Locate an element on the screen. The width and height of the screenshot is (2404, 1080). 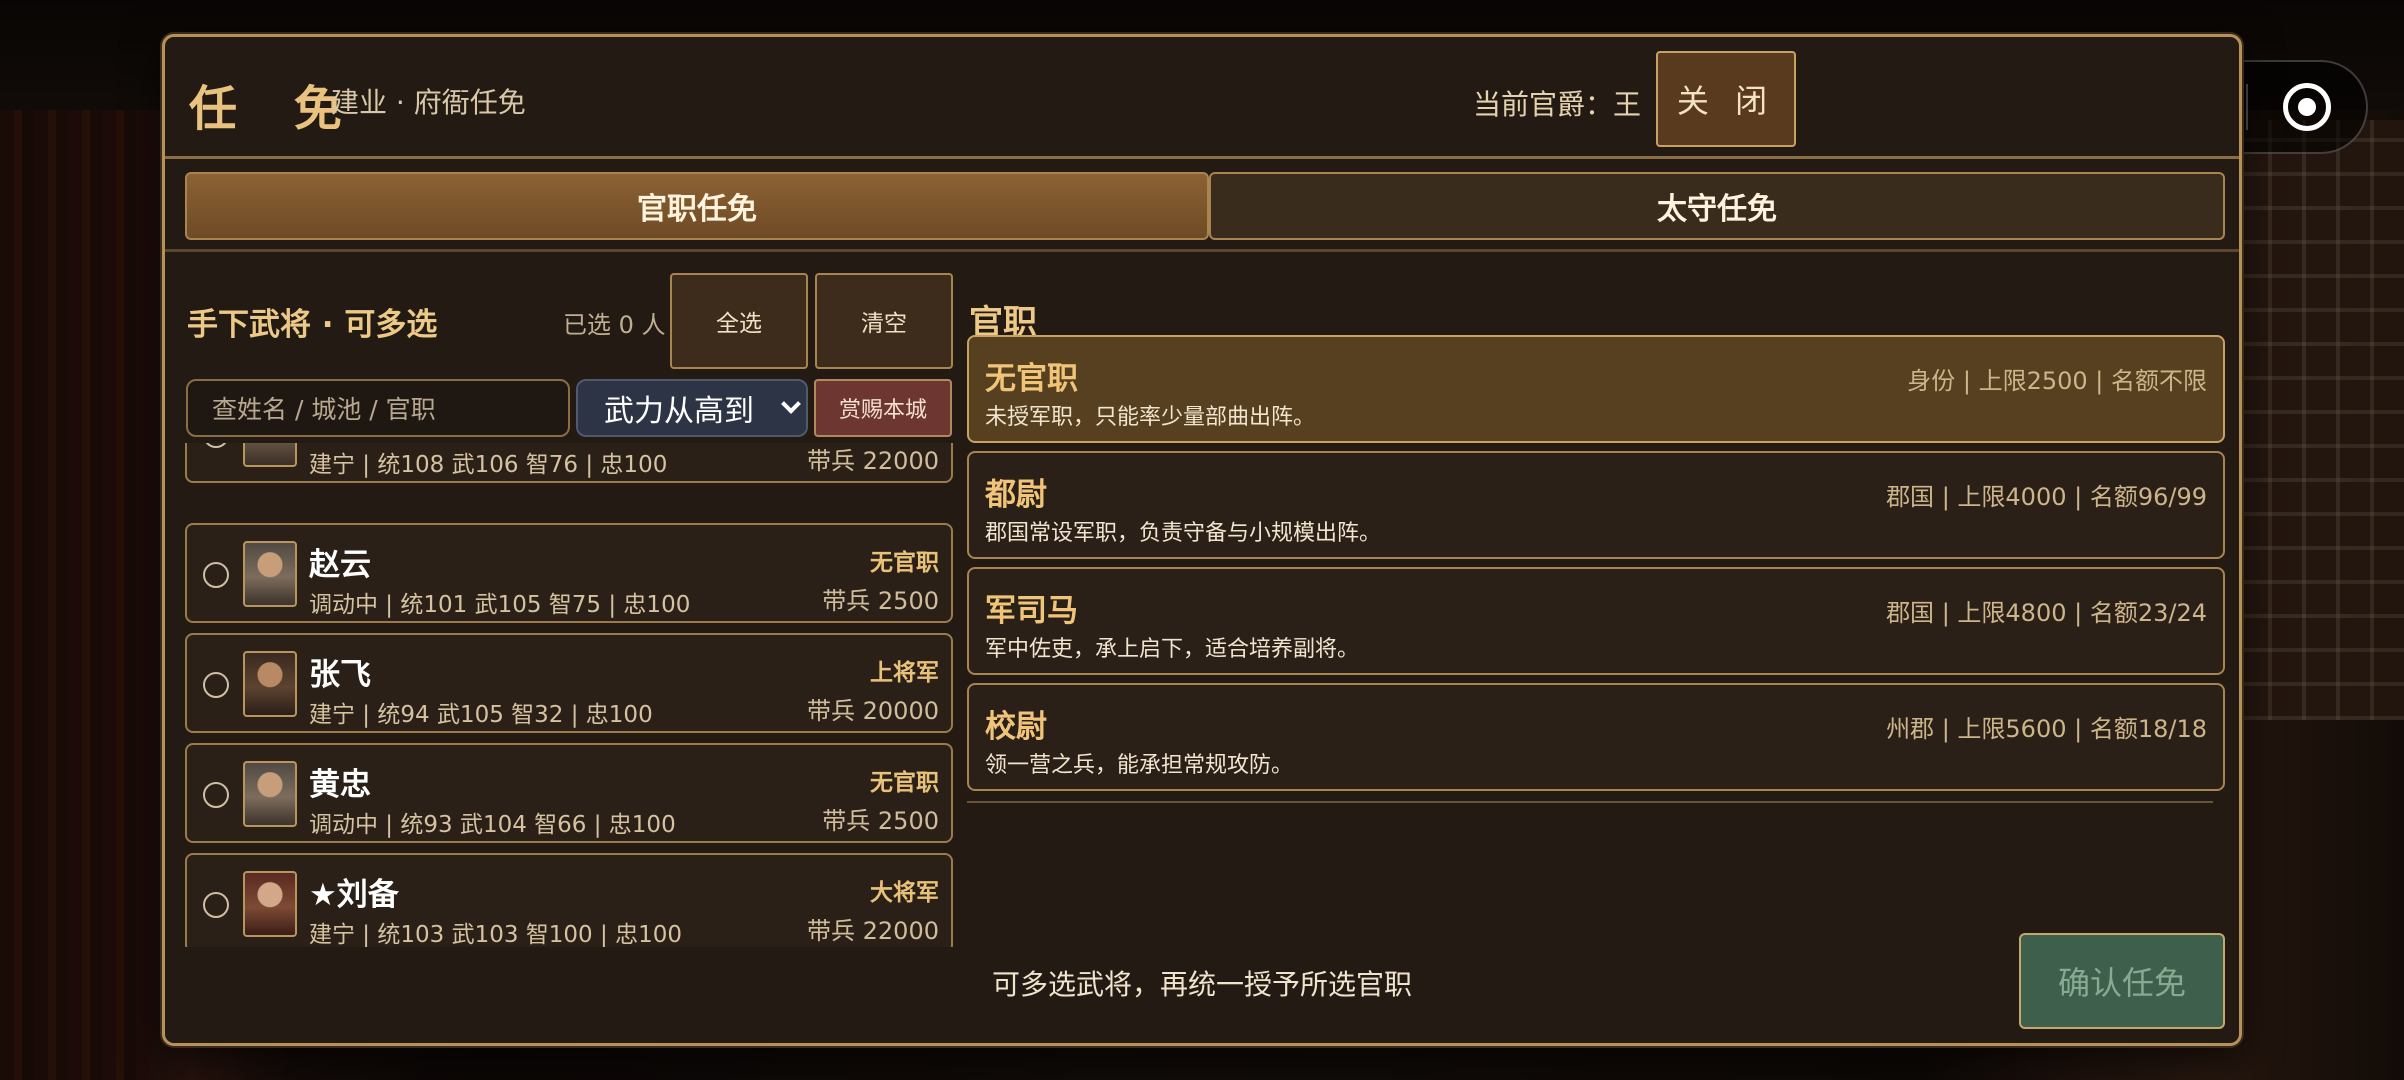
sort-select: 武力从高到 is located at coordinates (692, 408).